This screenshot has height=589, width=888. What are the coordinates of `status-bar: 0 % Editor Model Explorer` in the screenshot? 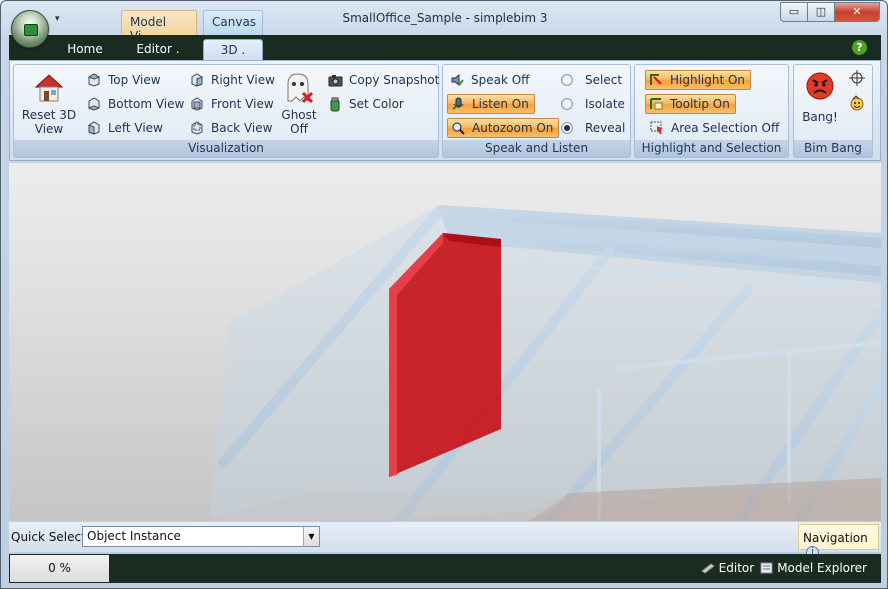 It's located at (445, 568).